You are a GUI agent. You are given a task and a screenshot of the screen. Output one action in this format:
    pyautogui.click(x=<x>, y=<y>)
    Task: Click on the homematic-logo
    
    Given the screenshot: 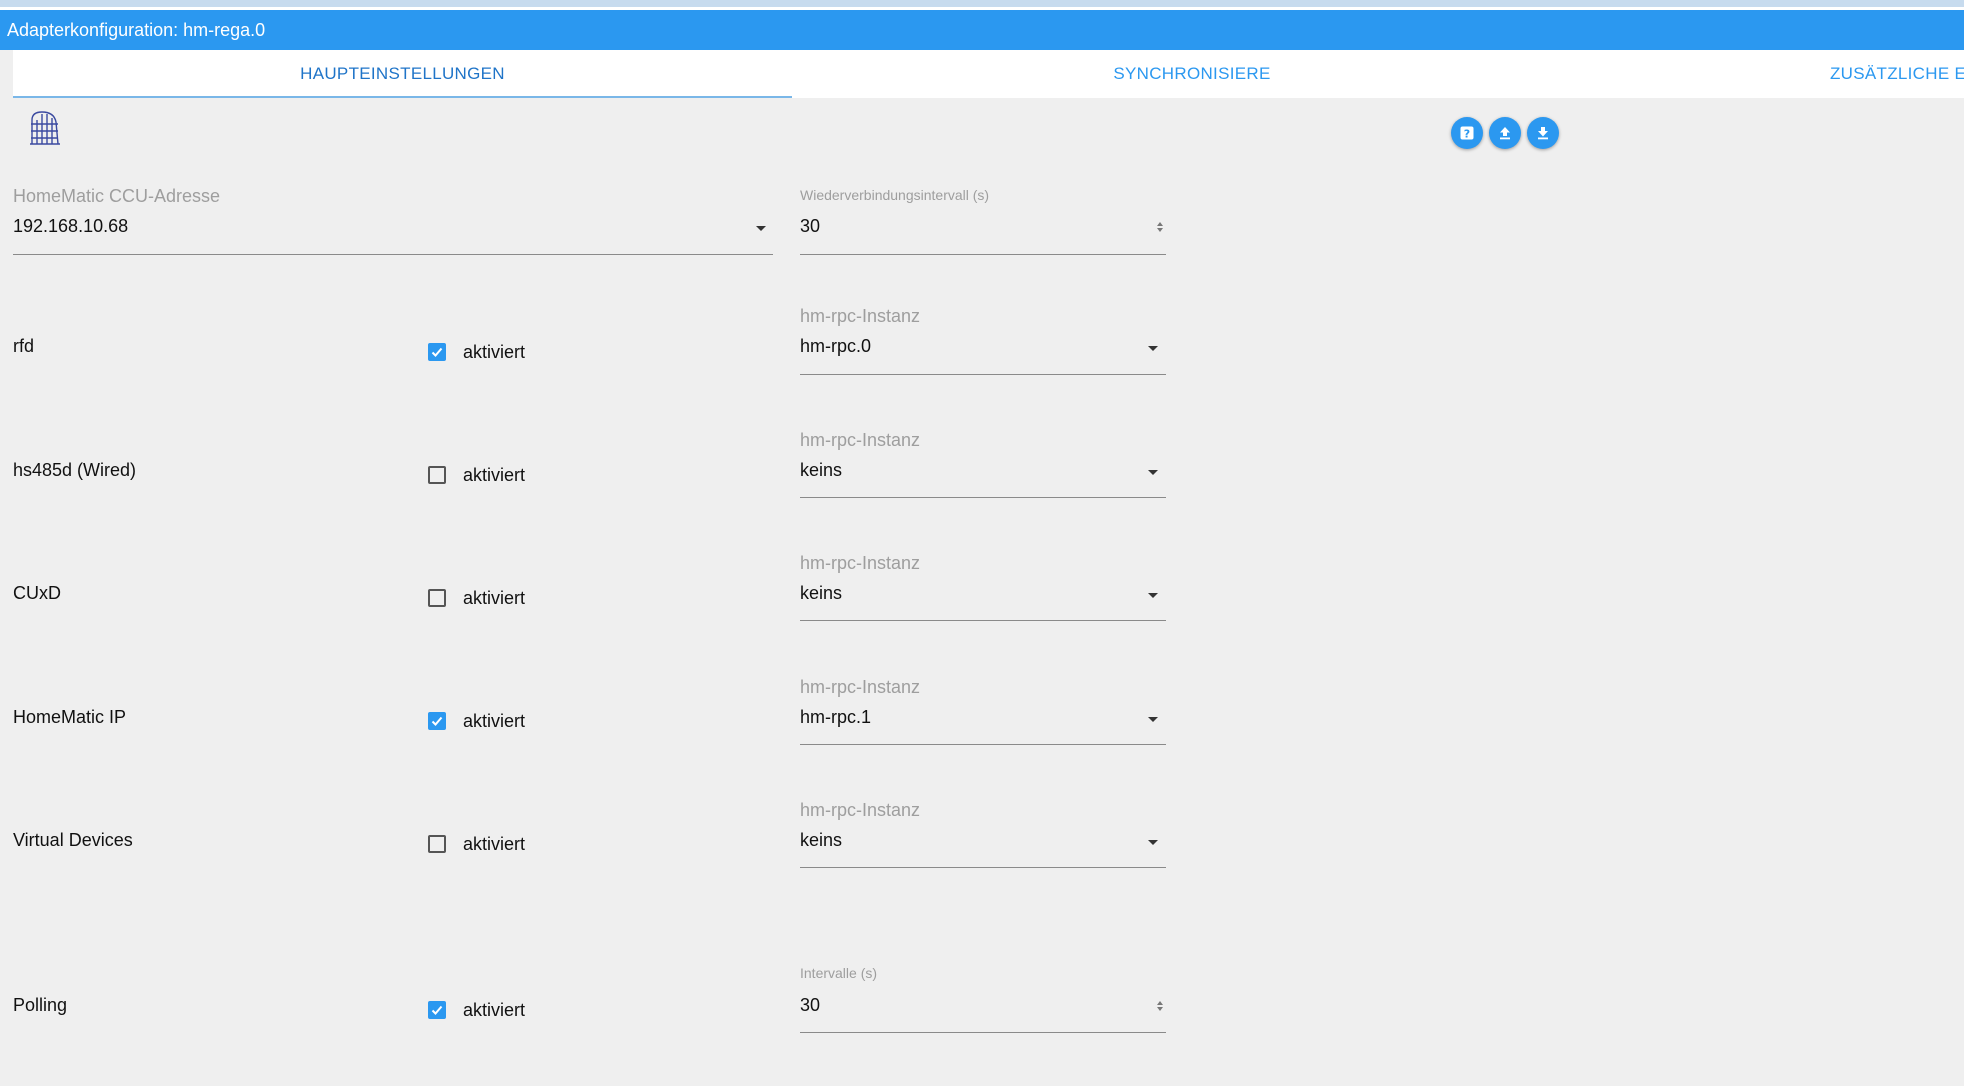 What is the action you would take?
    pyautogui.click(x=45, y=130)
    